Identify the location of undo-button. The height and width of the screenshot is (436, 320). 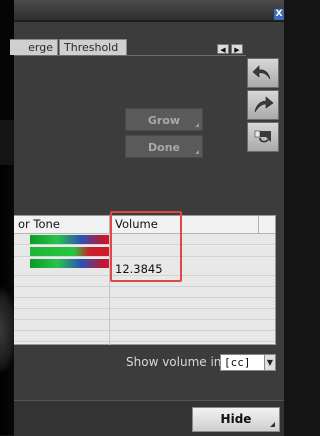
(263, 73).